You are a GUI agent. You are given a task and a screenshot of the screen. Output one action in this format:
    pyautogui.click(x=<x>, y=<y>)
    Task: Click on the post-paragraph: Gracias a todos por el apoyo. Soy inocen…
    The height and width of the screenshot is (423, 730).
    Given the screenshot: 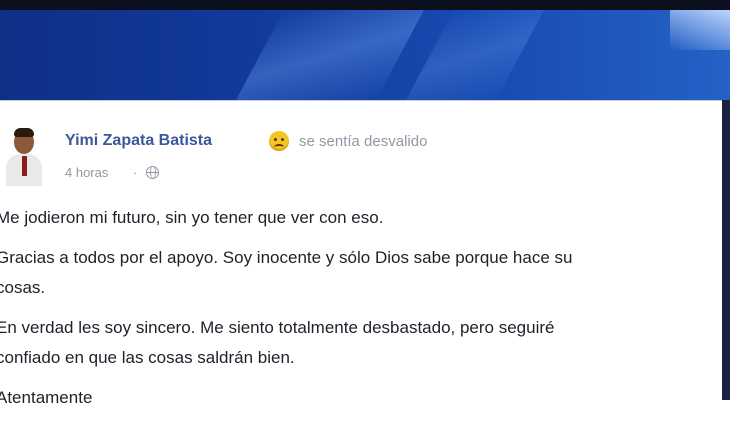 What is the action you would take?
    pyautogui.click(x=286, y=272)
    